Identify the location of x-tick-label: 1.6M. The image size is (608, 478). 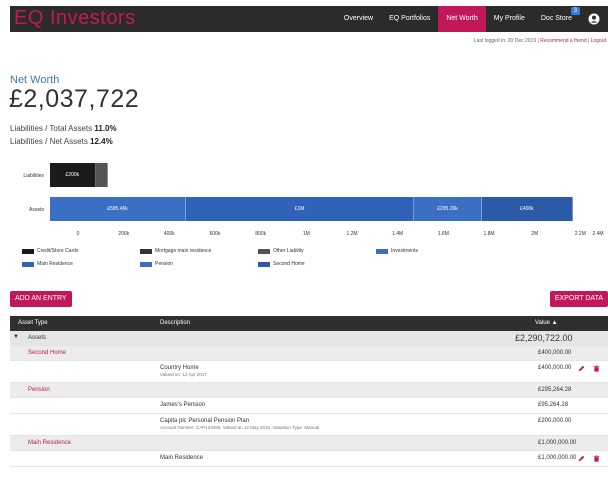
(443, 234).